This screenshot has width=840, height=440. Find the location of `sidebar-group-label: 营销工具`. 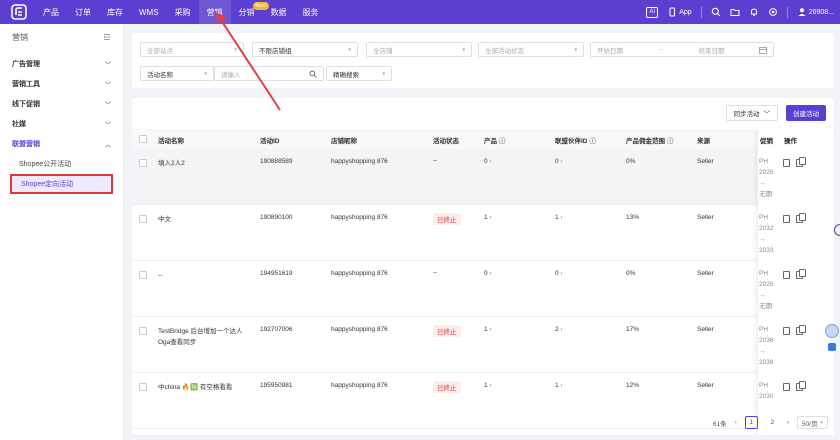

sidebar-group-label: 营销工具 is located at coordinates (26, 84).